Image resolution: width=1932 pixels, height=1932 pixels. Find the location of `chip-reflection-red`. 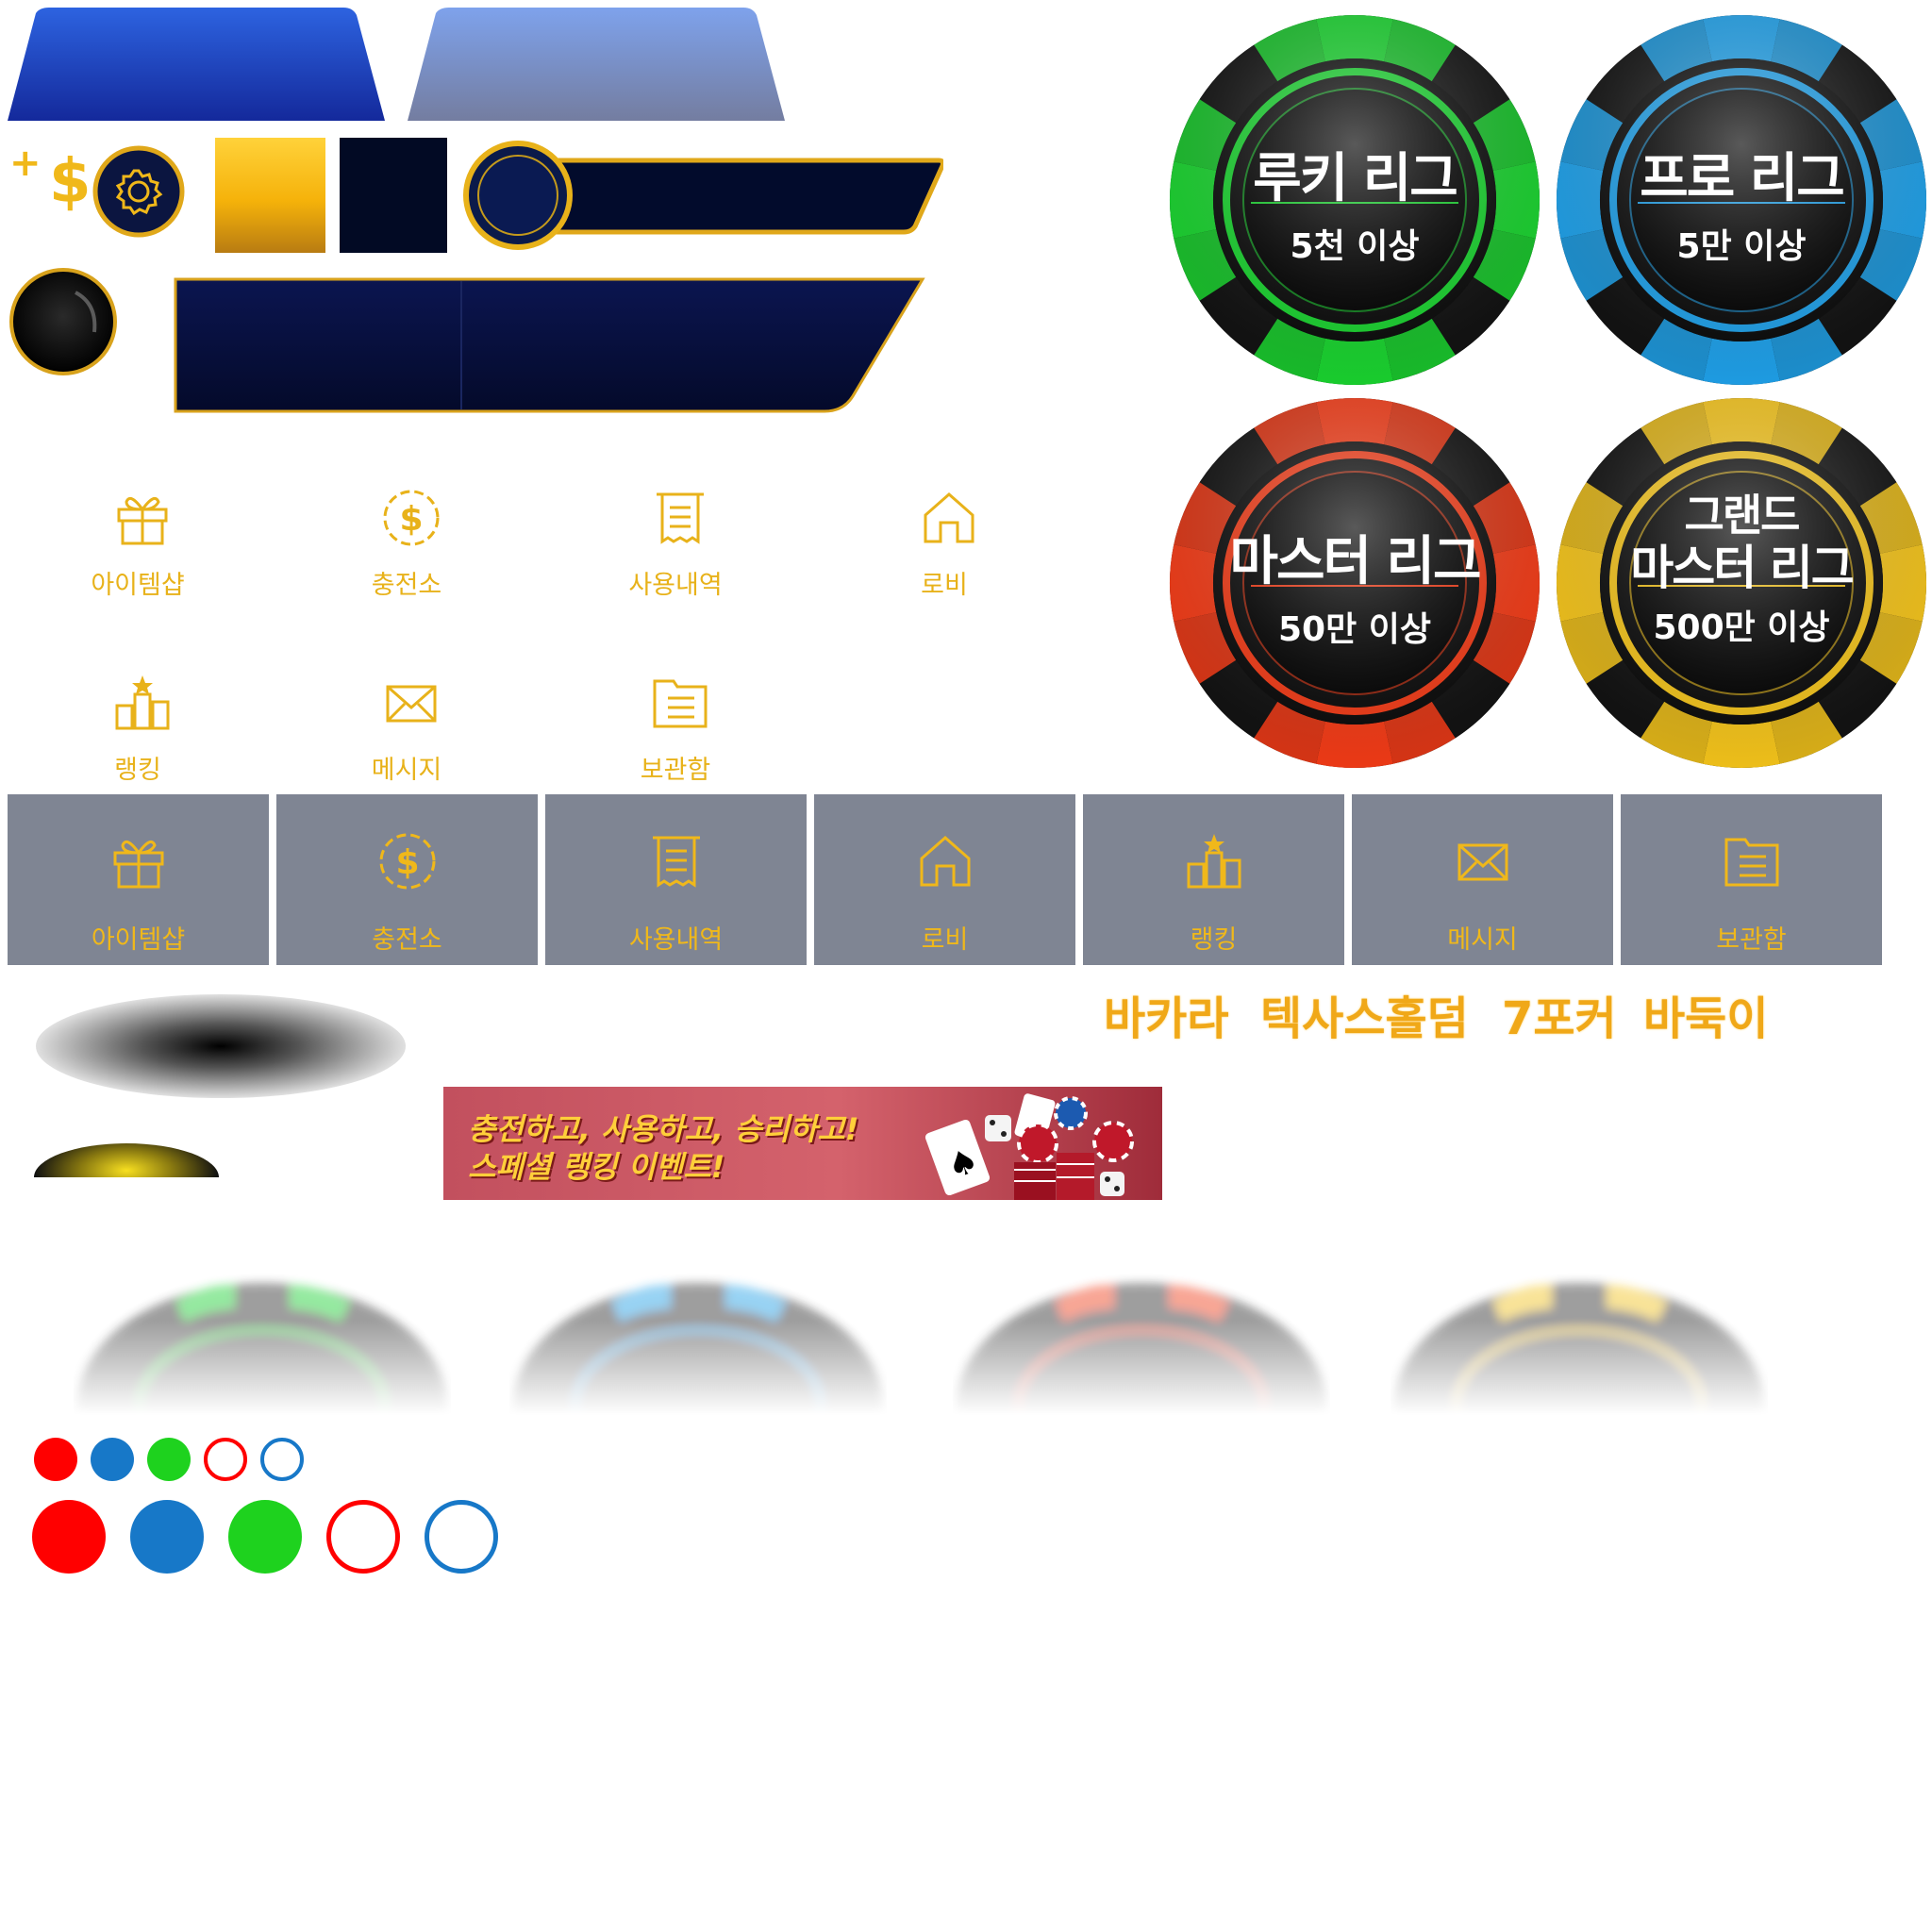

chip-reflection-red is located at coordinates (1141, 1349).